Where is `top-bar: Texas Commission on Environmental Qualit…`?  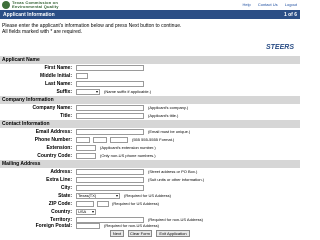
top-bar: Texas Commission on Environmental Qualit… is located at coordinates (150, 5).